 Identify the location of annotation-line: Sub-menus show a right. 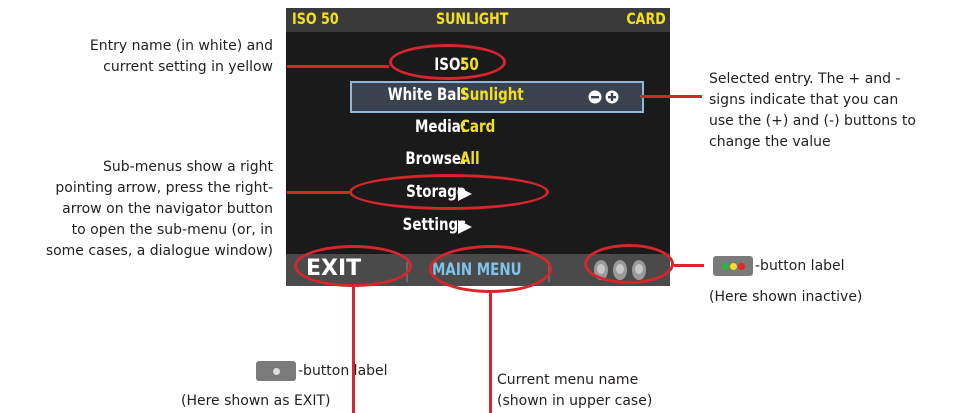
(188, 167).